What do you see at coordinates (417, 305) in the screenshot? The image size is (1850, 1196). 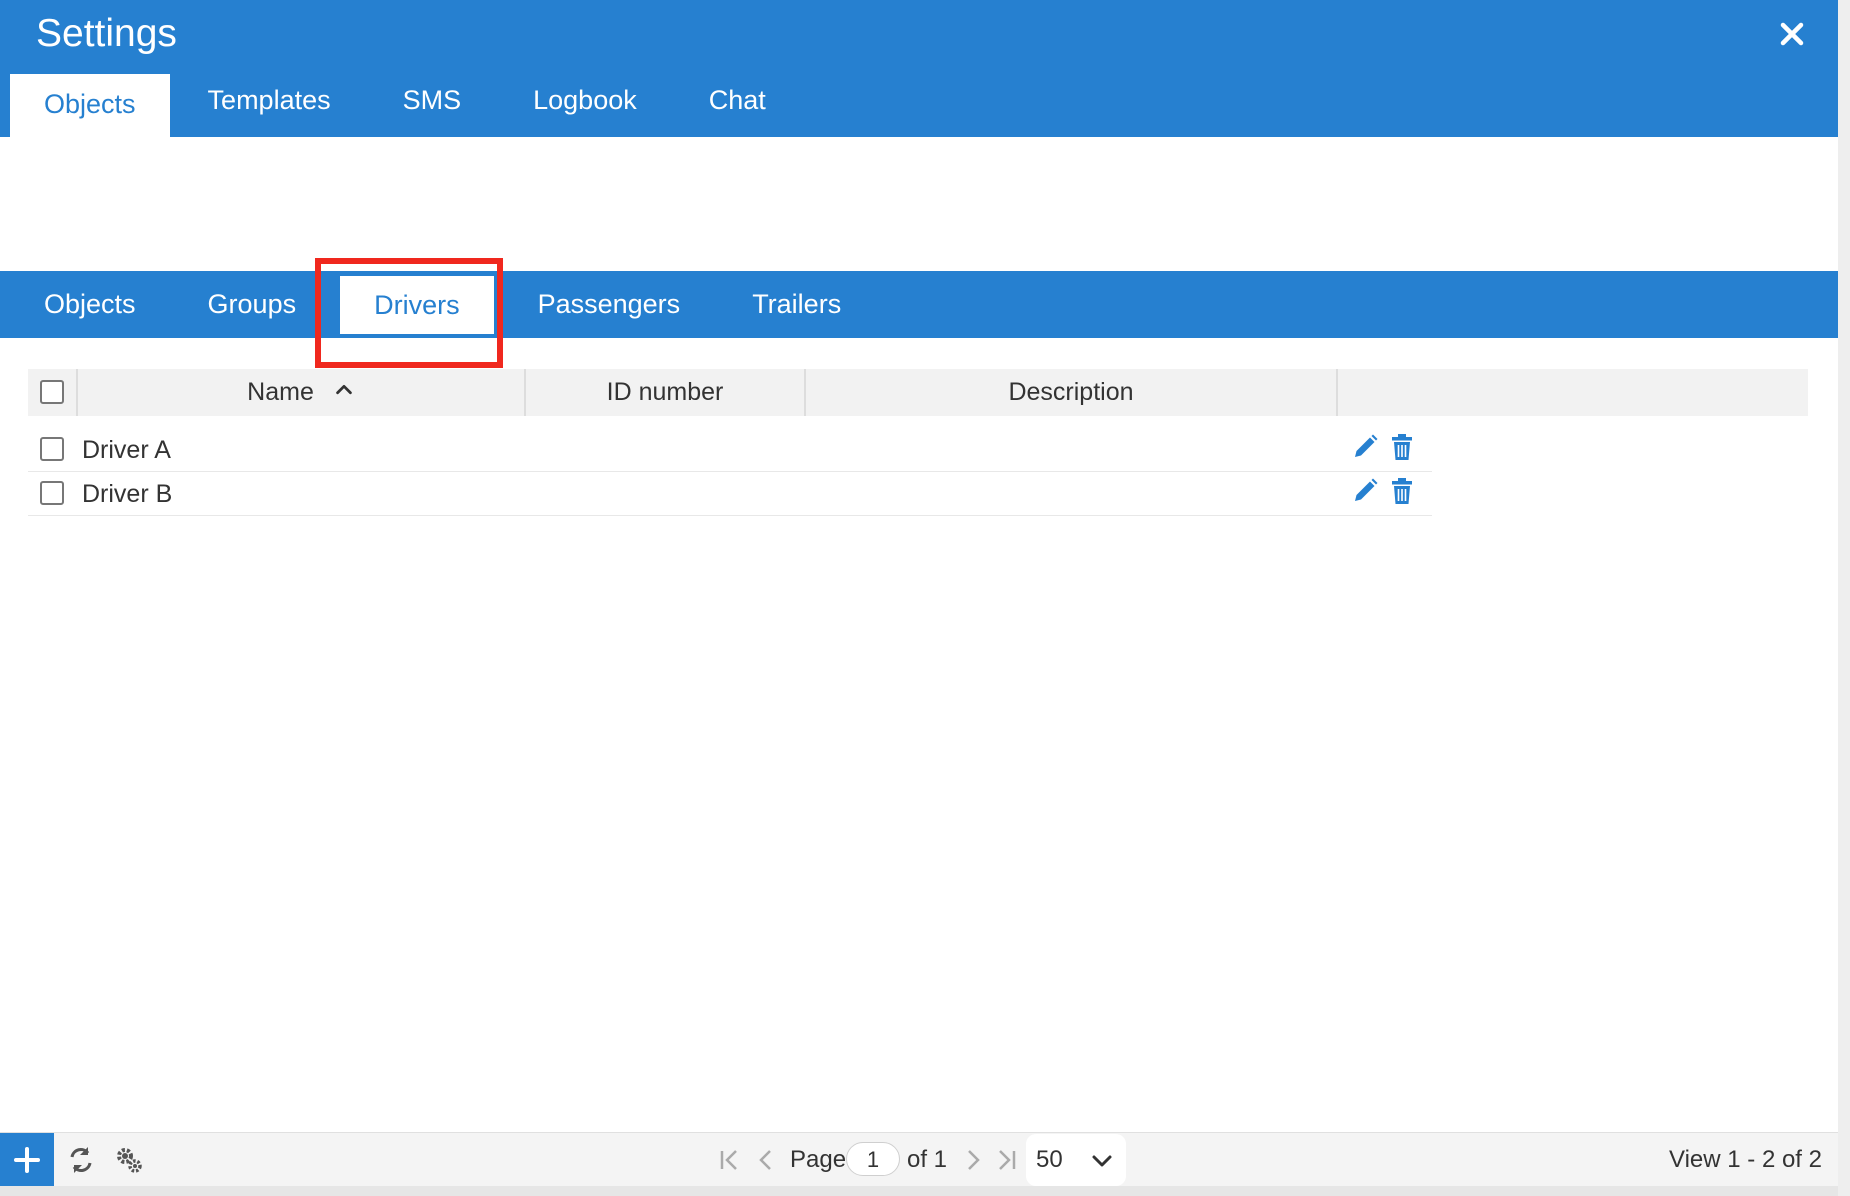 I see `subtab-drivers: Drivers` at bounding box center [417, 305].